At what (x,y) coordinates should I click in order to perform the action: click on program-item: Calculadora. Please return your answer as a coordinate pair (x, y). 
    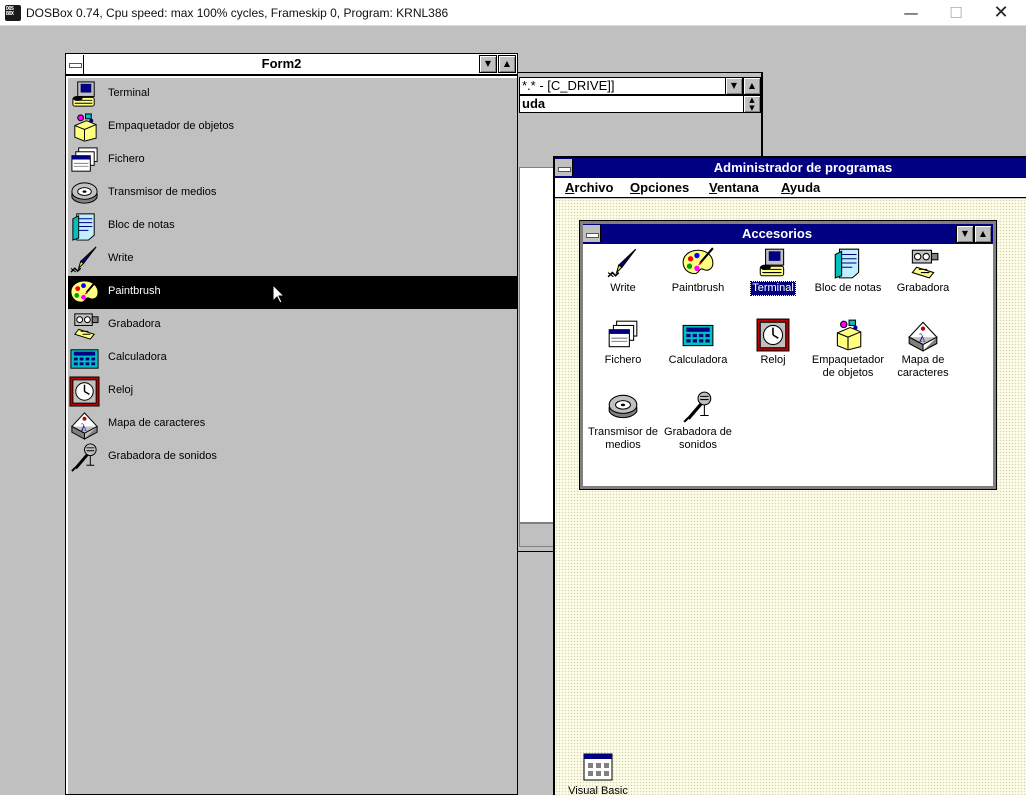
    Looking at the image, I should click on (698, 342).